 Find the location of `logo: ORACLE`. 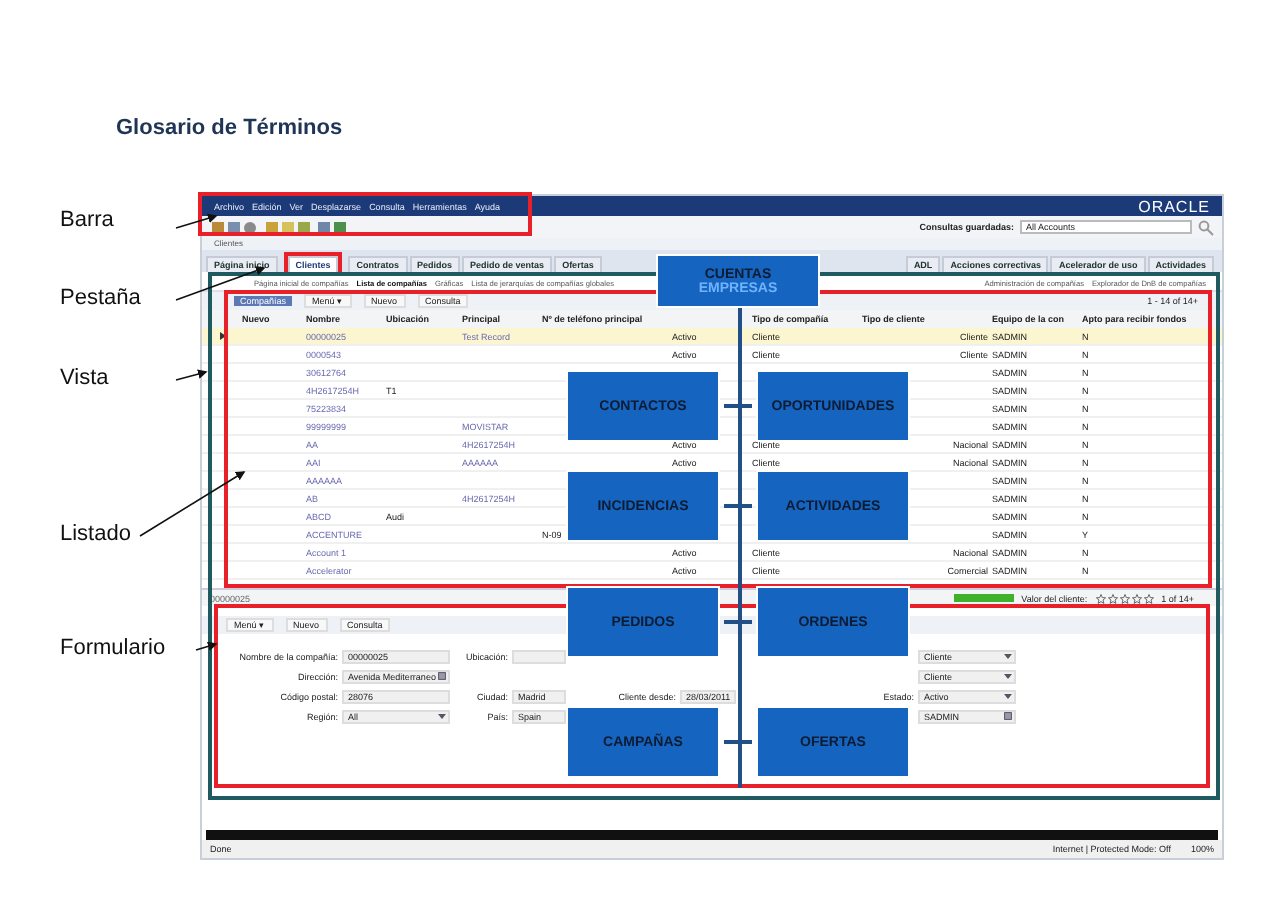

logo: ORACLE is located at coordinates (1174, 206).